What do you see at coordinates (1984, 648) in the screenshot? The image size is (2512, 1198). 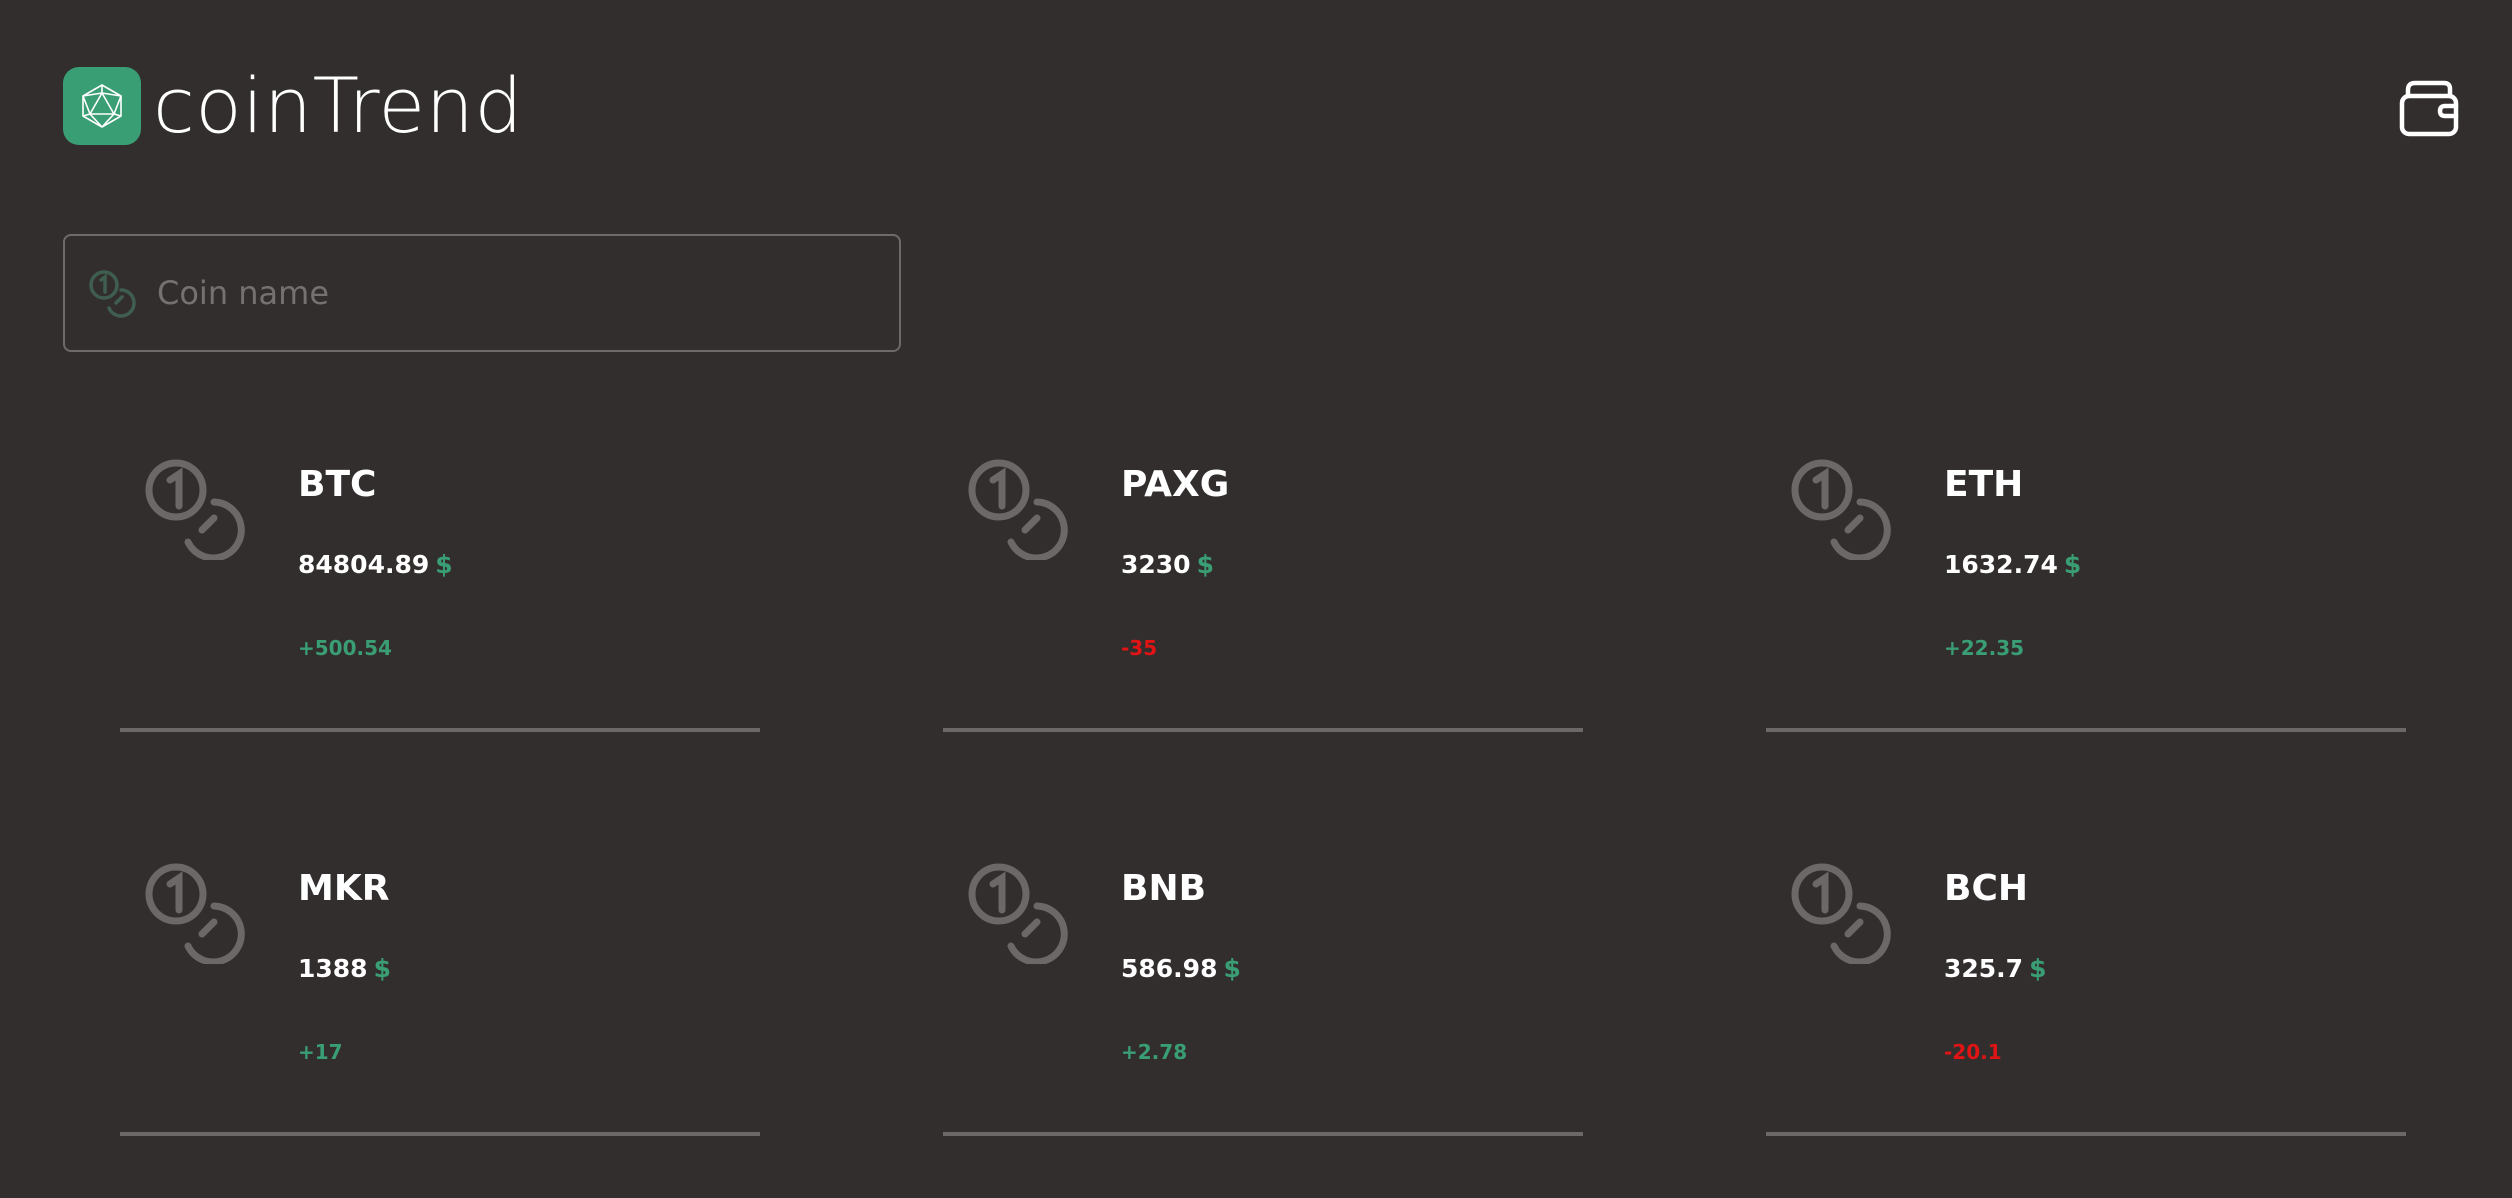 I see `coin-change: +22.35` at bounding box center [1984, 648].